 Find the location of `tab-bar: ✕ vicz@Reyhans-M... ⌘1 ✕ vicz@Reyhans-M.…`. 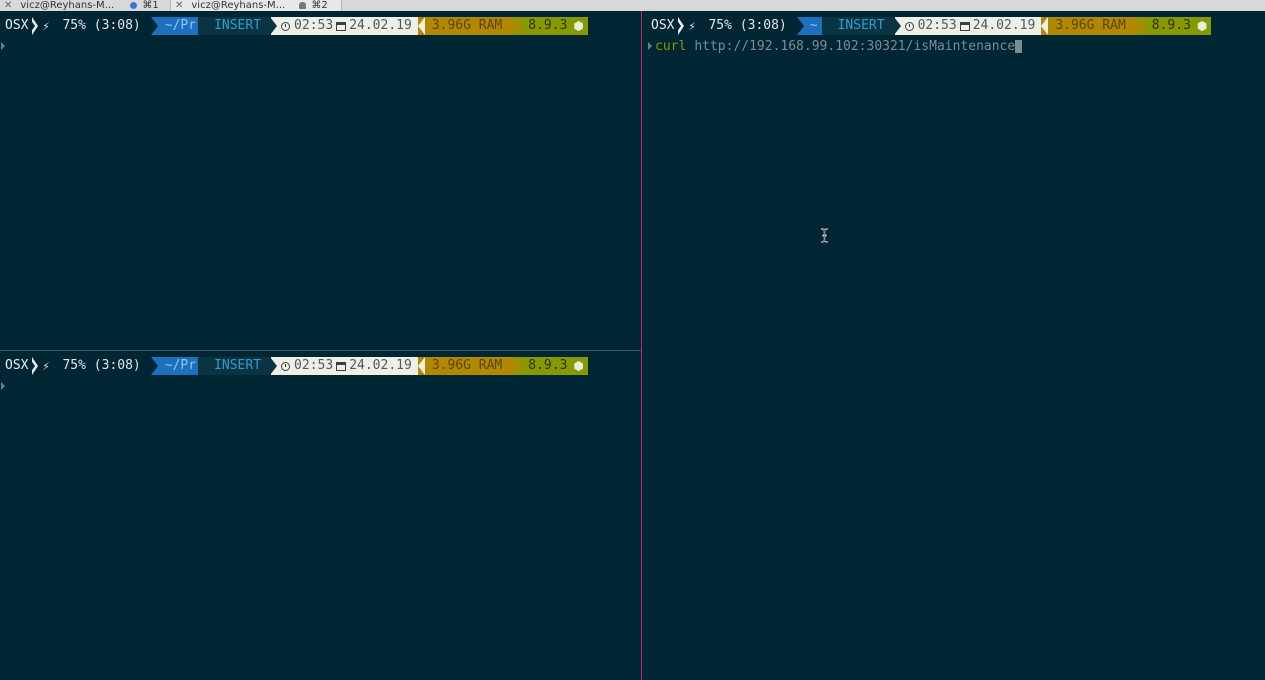

tab-bar: ✕ vicz@Reyhans-M... ⌘1 ✕ vicz@Reyhans-M.… is located at coordinates (632, 5).